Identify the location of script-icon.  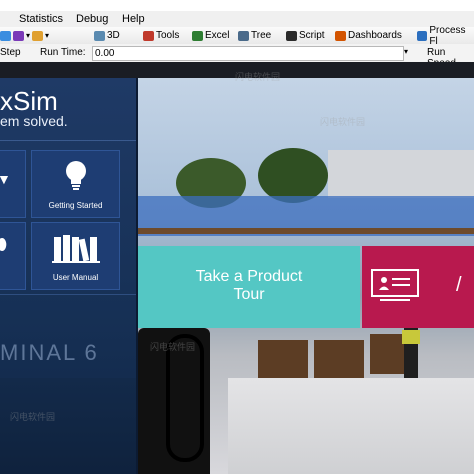
(291, 35).